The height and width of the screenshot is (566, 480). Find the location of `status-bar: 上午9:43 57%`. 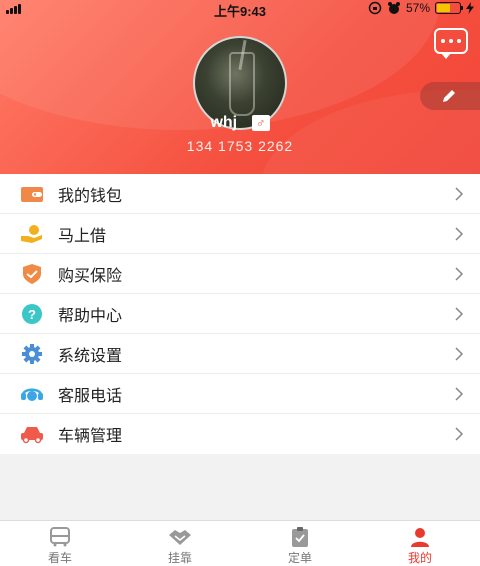

status-bar: 上午9:43 57% is located at coordinates (240, 9).